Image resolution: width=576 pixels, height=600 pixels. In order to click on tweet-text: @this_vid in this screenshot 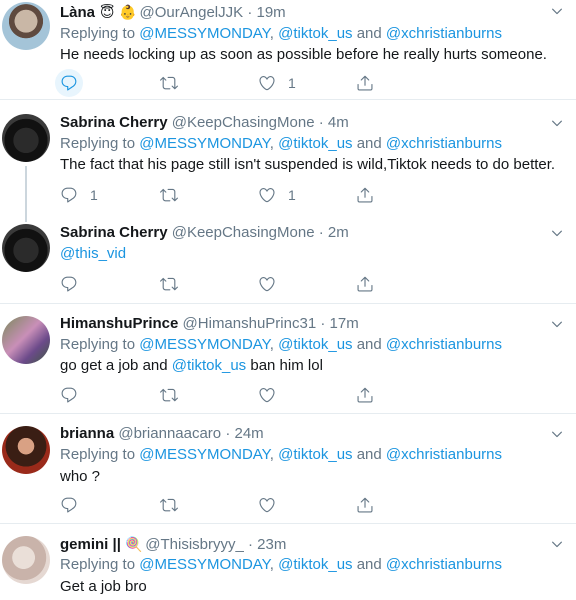, I will do `click(93, 254)`.